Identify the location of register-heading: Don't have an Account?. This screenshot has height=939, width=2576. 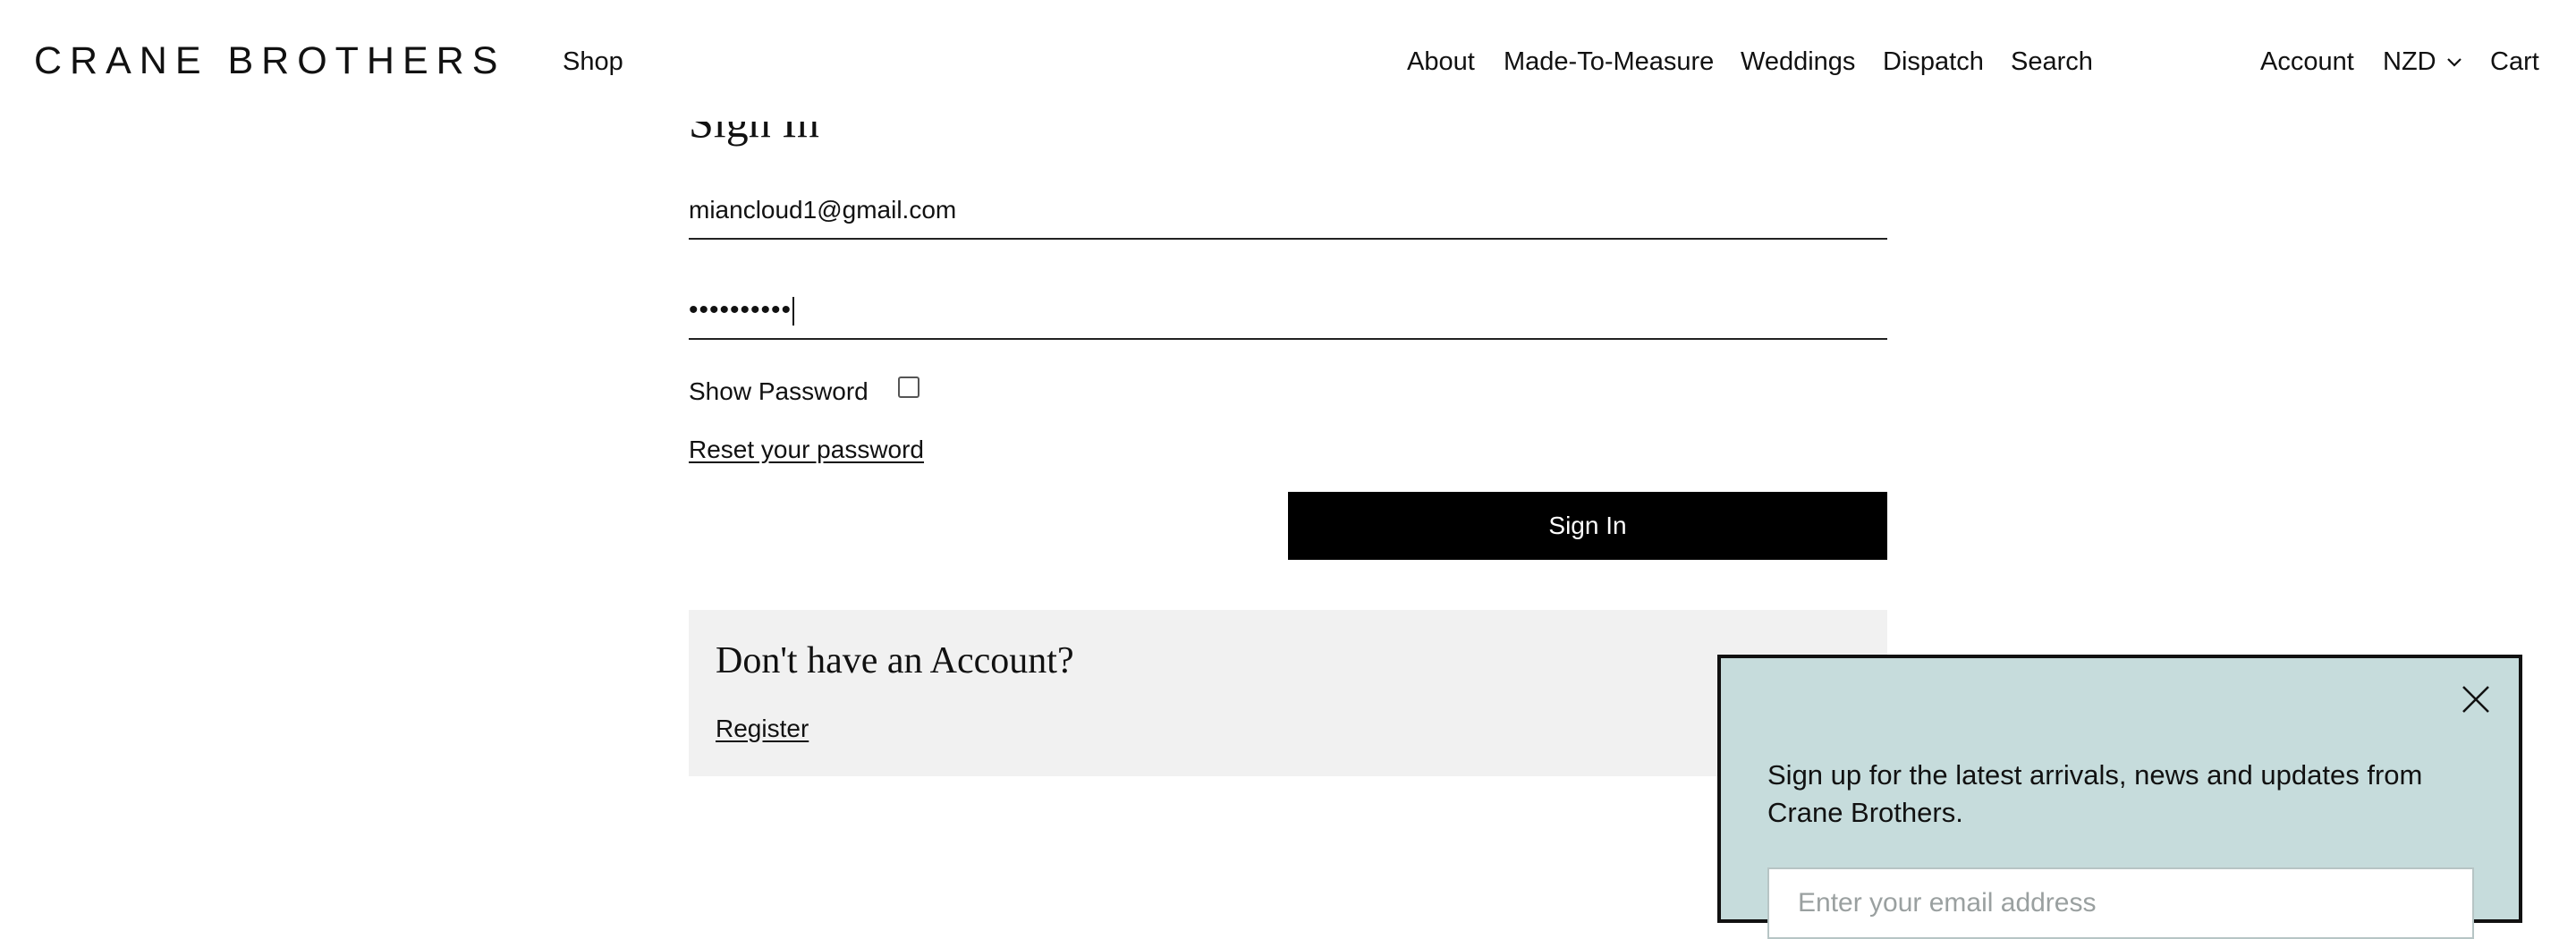
(895, 660).